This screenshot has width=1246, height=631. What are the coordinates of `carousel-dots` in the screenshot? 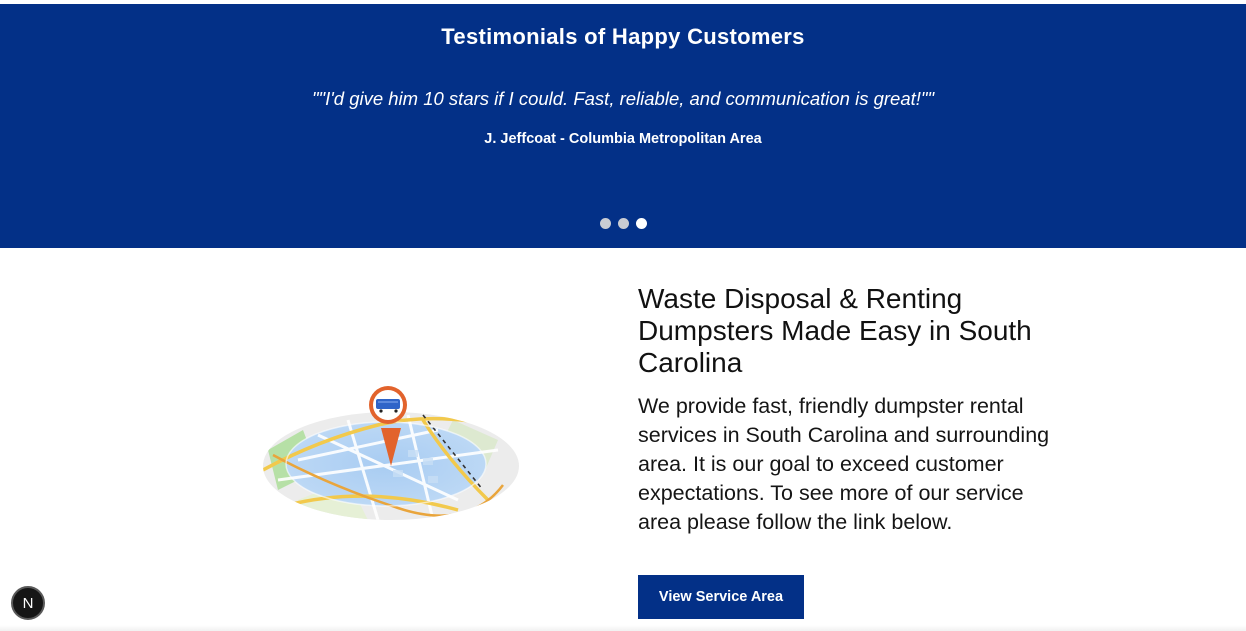 It's located at (623, 223).